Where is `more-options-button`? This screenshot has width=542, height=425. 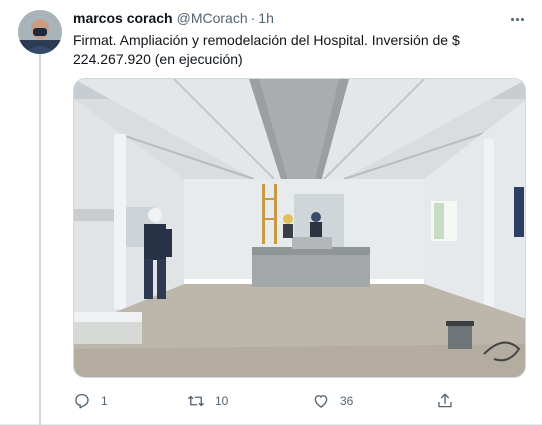 more-options-button is located at coordinates (517, 19).